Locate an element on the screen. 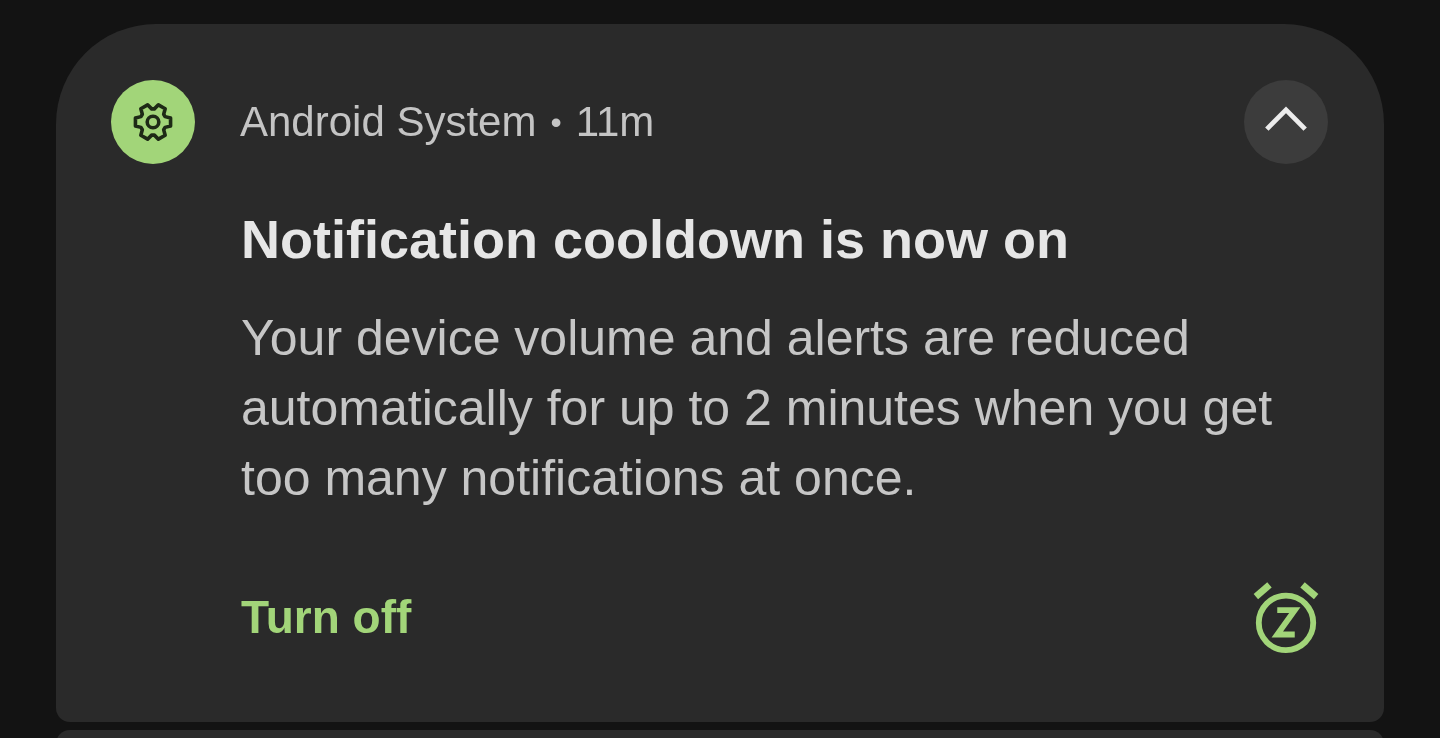 This screenshot has width=1440, height=738. alarm-clock-icon is located at coordinates (1286, 617).